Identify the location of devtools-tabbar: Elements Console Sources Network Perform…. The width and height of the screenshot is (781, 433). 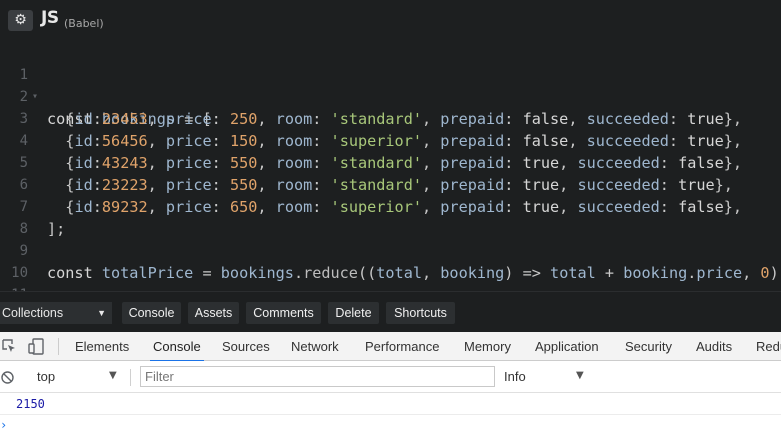
(390, 347).